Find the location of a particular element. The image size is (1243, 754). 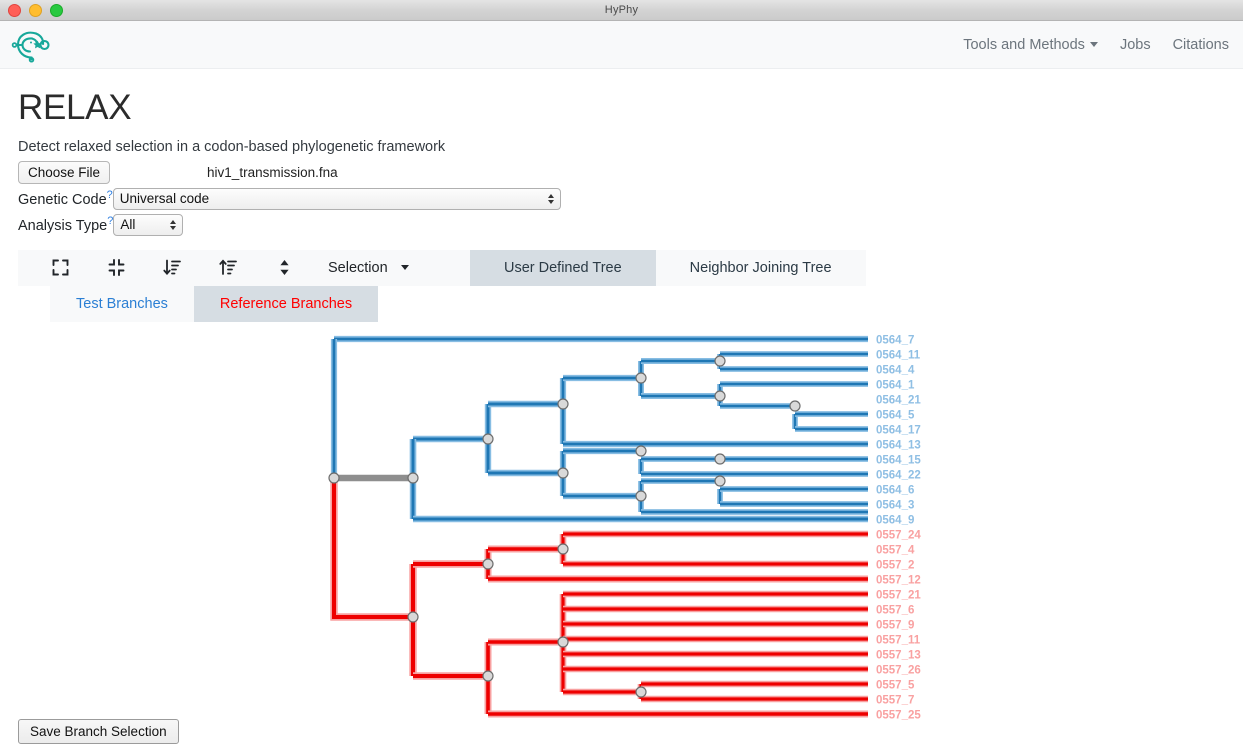

node-red-e is located at coordinates (641, 691).